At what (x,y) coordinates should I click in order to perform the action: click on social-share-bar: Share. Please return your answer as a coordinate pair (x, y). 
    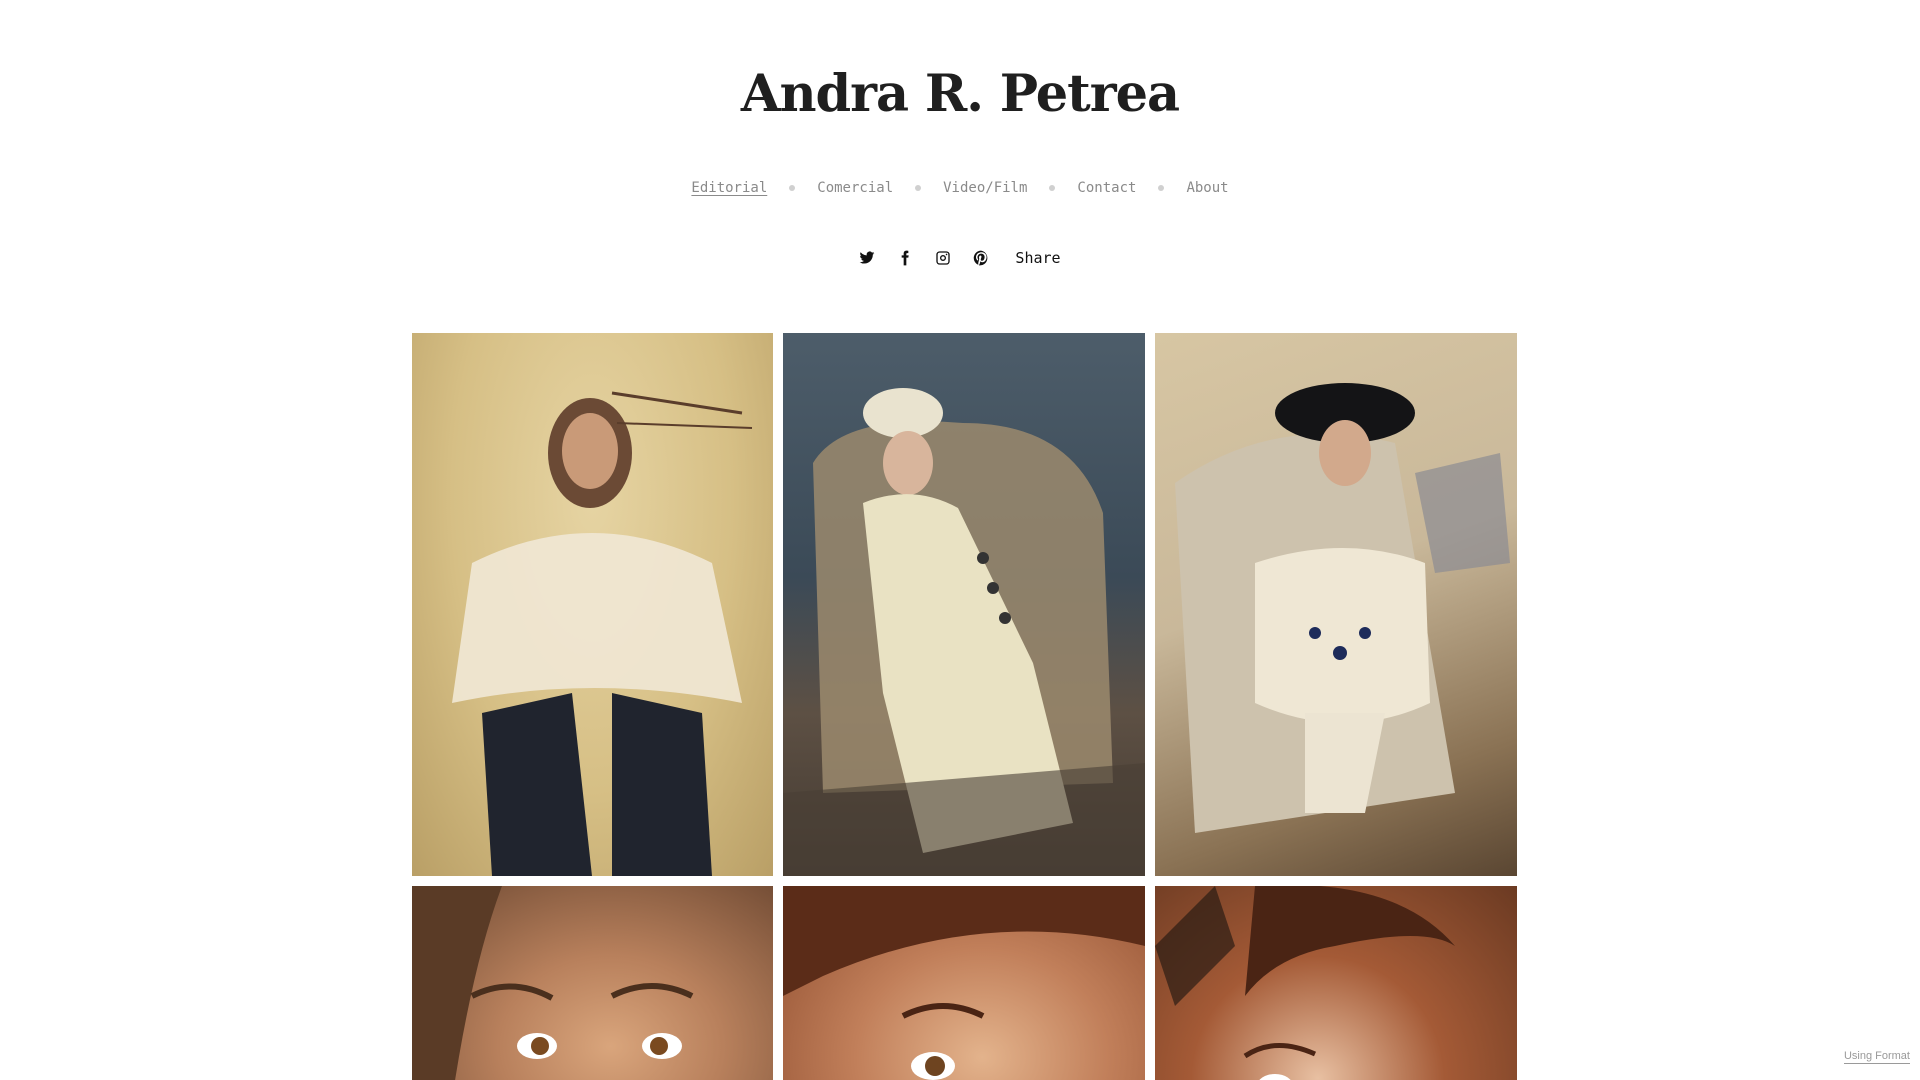
    Looking at the image, I should click on (960, 258).